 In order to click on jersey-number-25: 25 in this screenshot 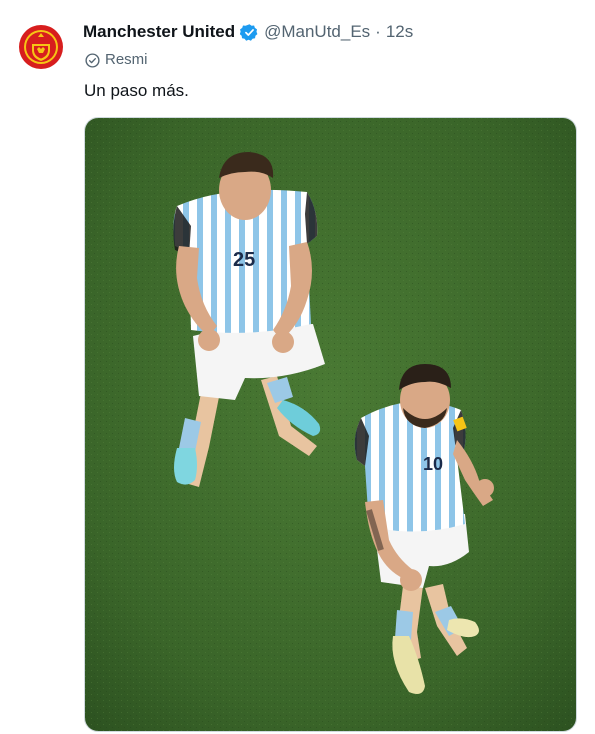, I will do `click(244, 260)`.